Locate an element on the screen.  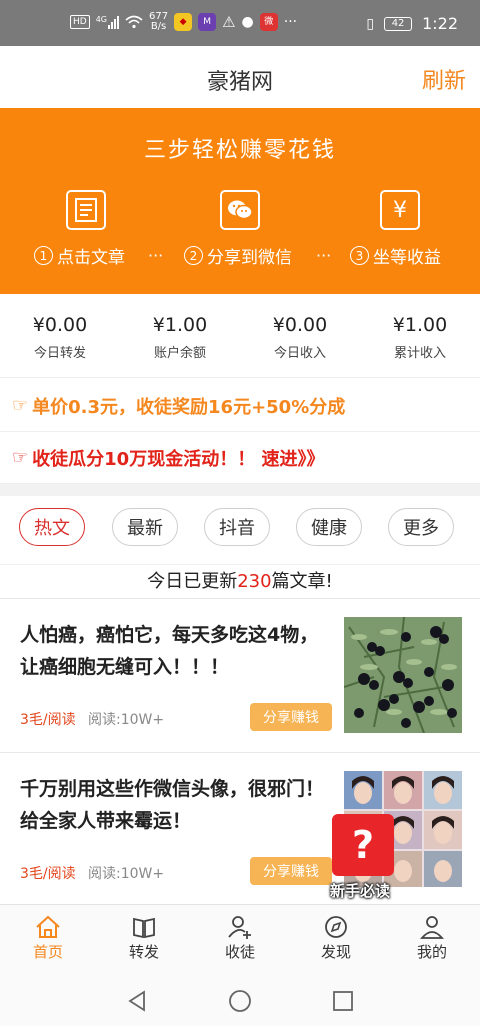
home-icon is located at coordinates (48, 927).